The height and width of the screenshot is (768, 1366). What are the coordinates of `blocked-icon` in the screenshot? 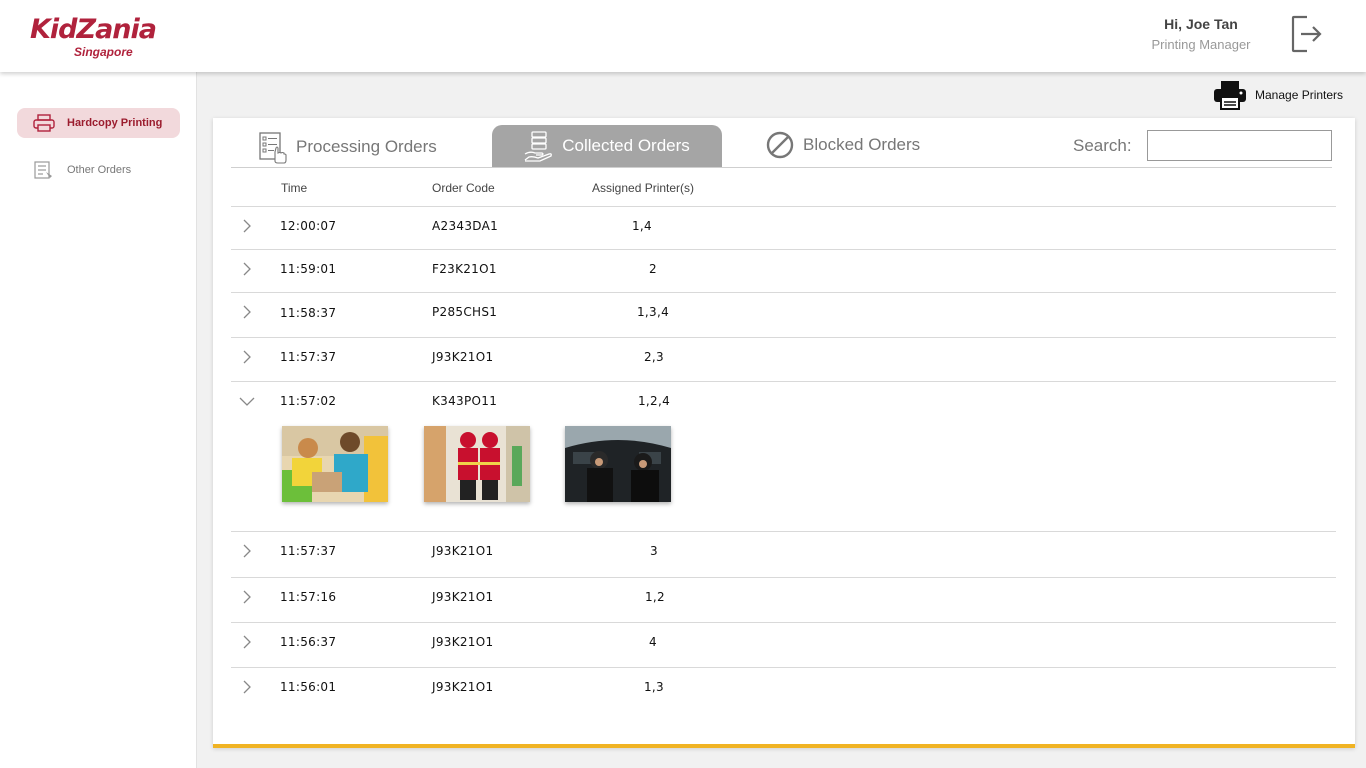 It's located at (780, 145).